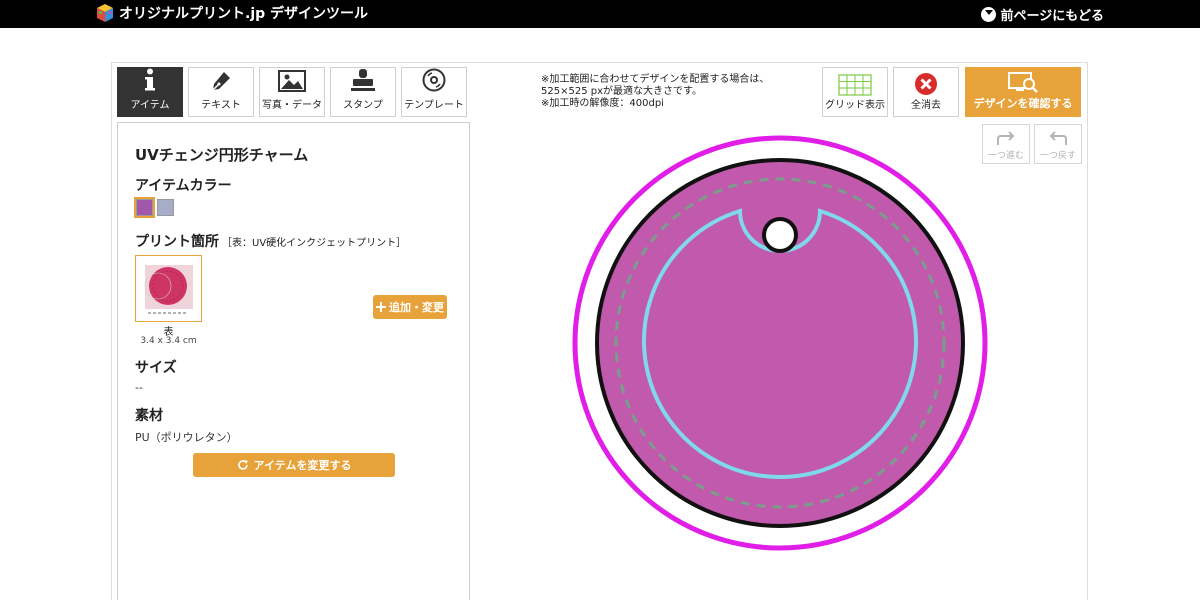  I want to click on grid-icon, so click(855, 85).